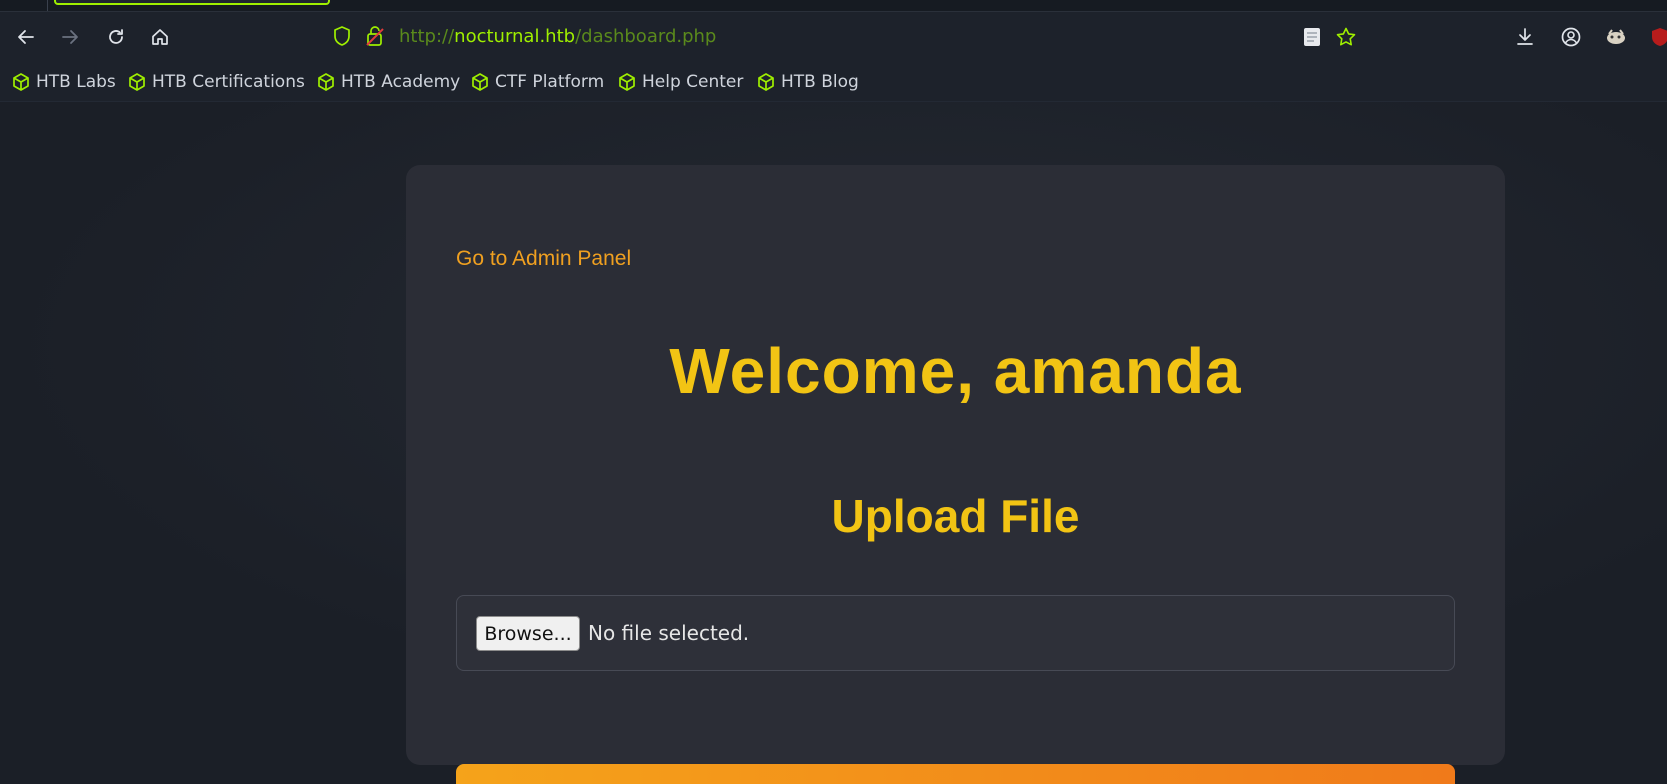  I want to click on extension-button, so click(1616, 37).